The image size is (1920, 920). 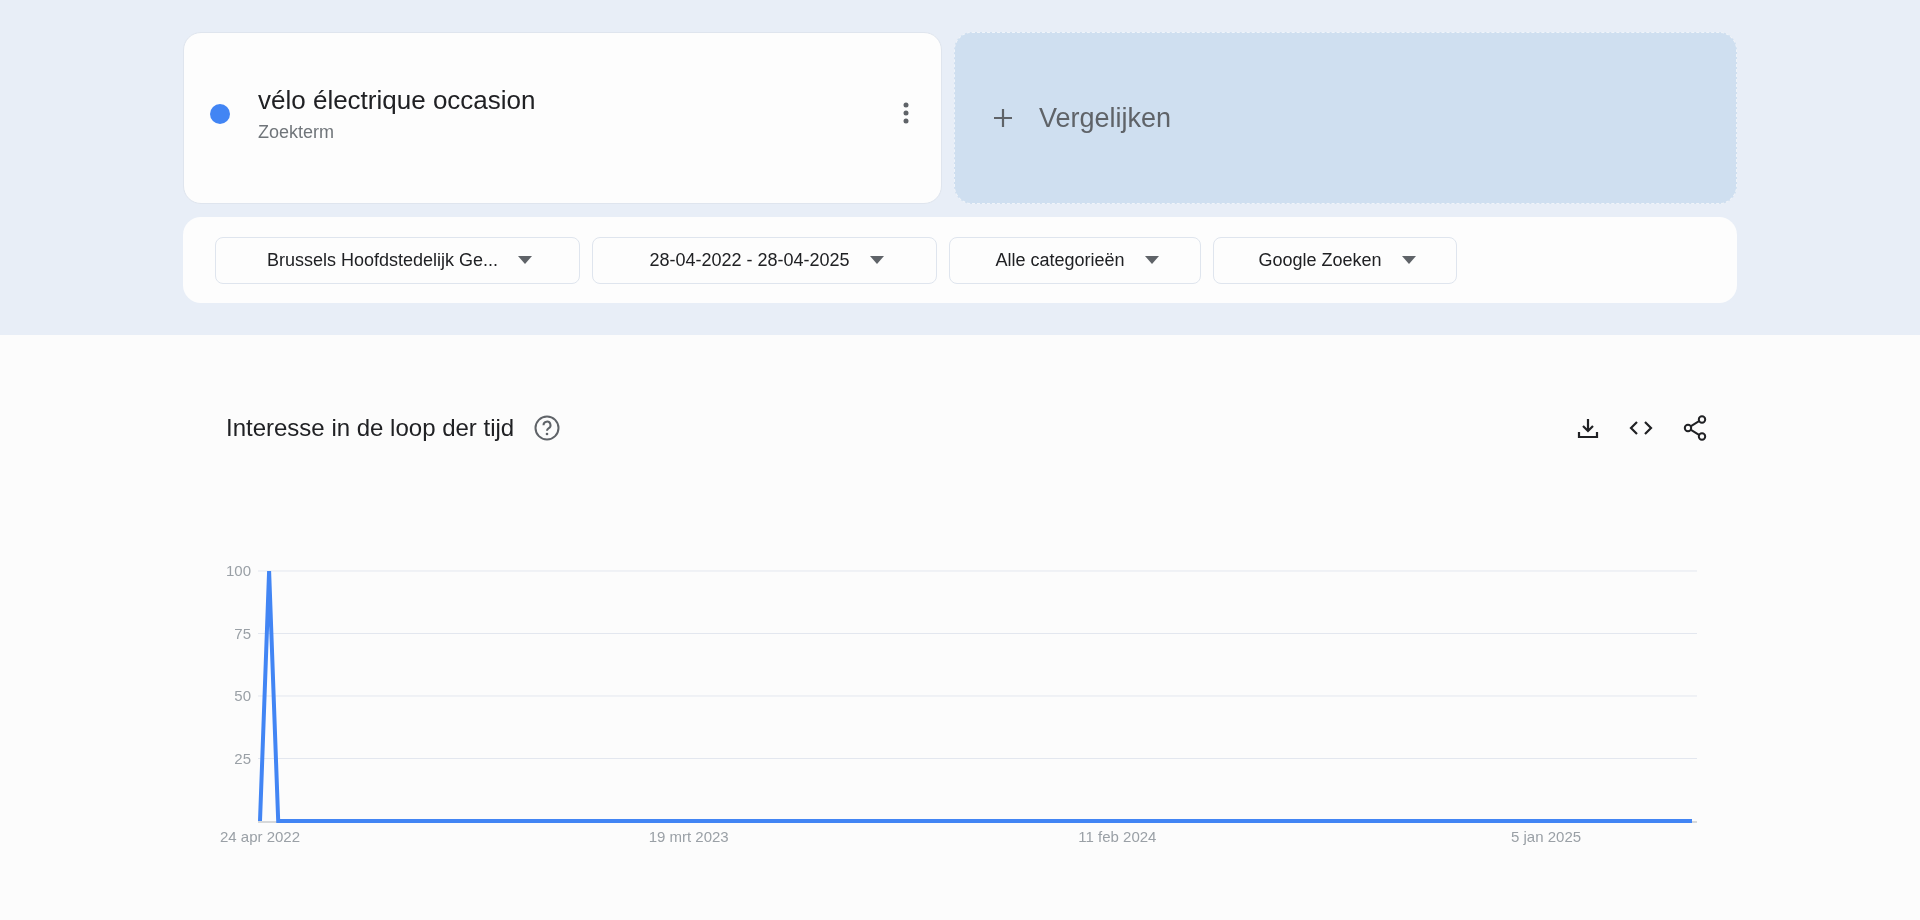 What do you see at coordinates (1588, 428) in the screenshot?
I see `download-icon` at bounding box center [1588, 428].